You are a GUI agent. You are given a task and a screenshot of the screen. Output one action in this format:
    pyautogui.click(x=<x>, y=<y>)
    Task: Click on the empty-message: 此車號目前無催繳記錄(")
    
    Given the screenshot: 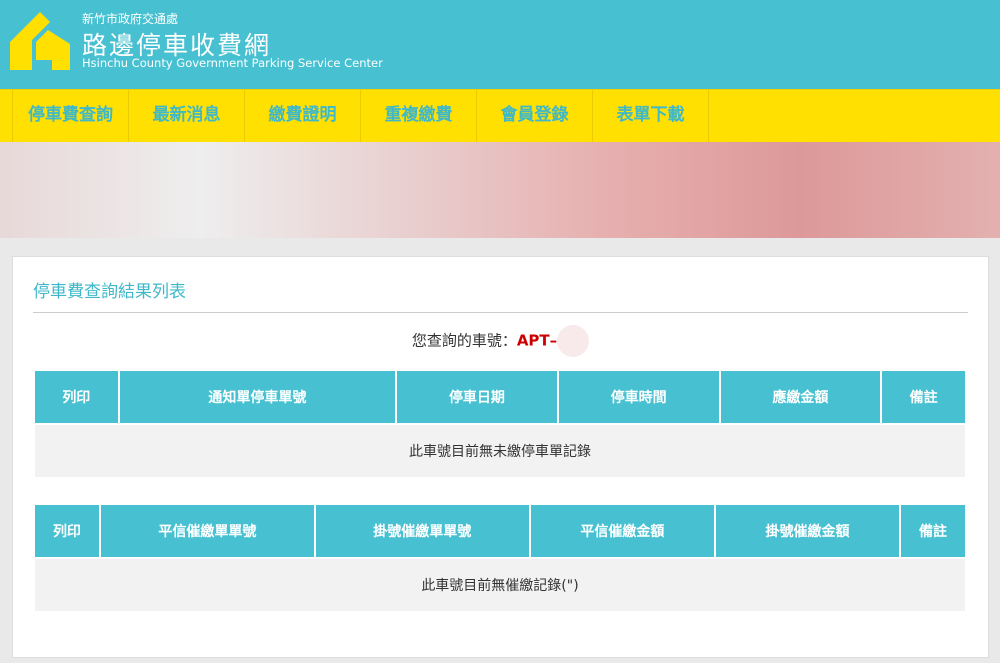 What is the action you would take?
    pyautogui.click(x=500, y=585)
    